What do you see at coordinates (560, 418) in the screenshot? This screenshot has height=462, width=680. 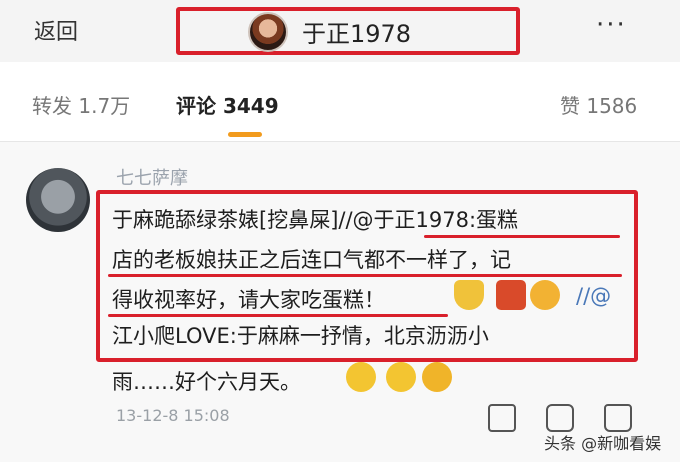 I see `reply-icon` at bounding box center [560, 418].